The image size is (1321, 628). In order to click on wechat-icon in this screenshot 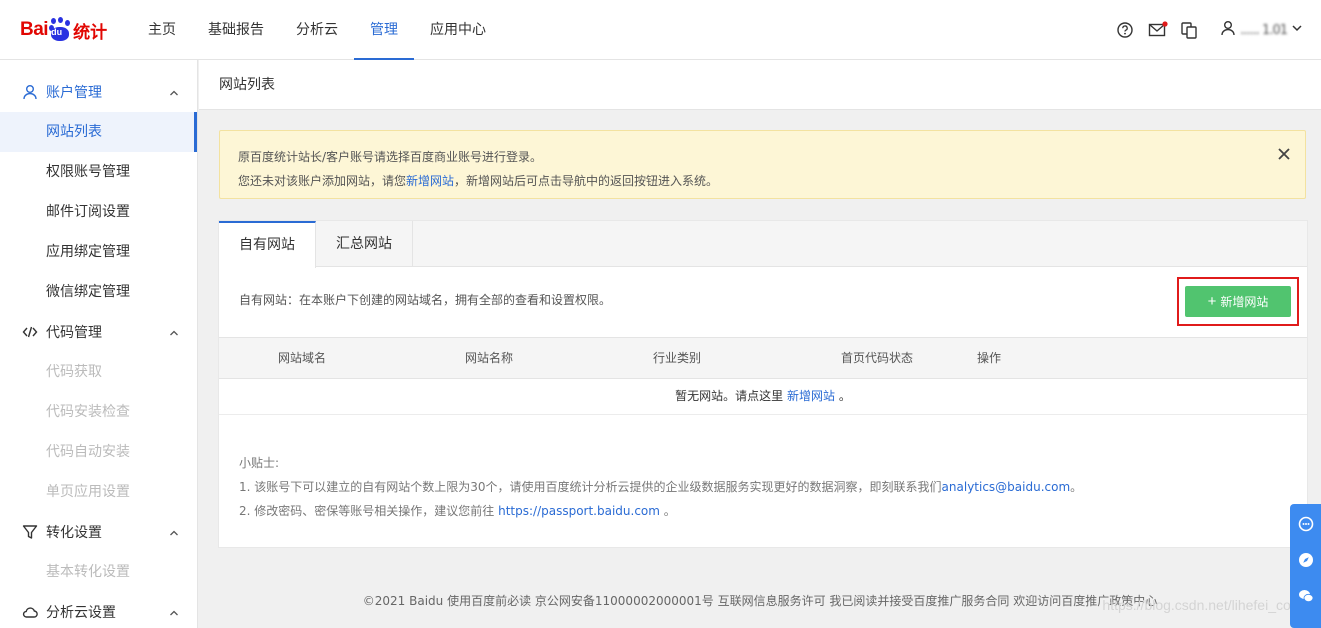, I will do `click(1306, 596)`.